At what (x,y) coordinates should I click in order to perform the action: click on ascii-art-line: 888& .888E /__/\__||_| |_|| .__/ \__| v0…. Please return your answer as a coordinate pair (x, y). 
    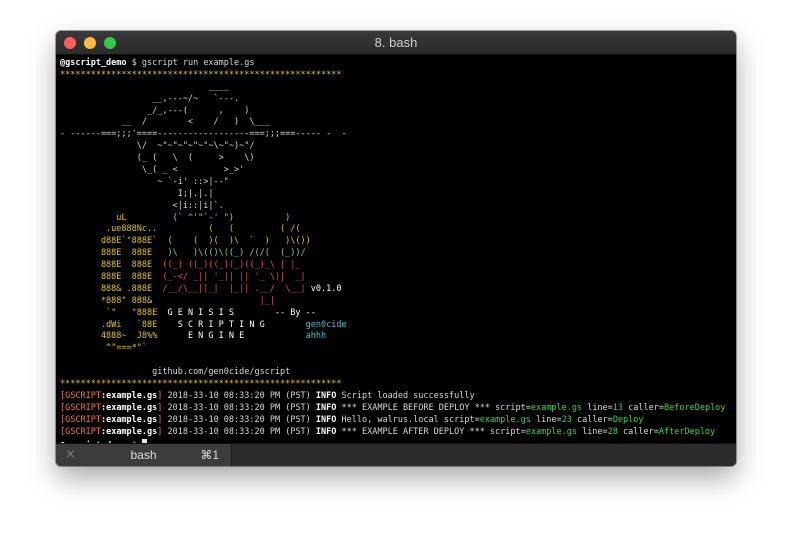
    Looking at the image, I should click on (396, 290).